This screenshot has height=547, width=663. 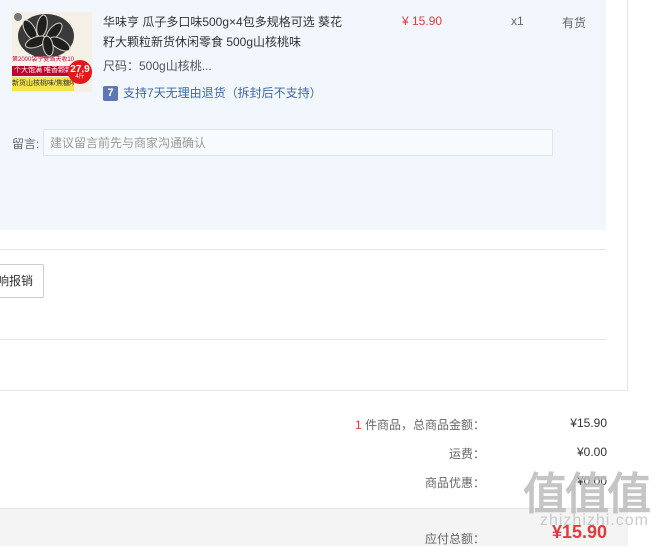 I want to click on section-border-right, so click(x=627, y=195).